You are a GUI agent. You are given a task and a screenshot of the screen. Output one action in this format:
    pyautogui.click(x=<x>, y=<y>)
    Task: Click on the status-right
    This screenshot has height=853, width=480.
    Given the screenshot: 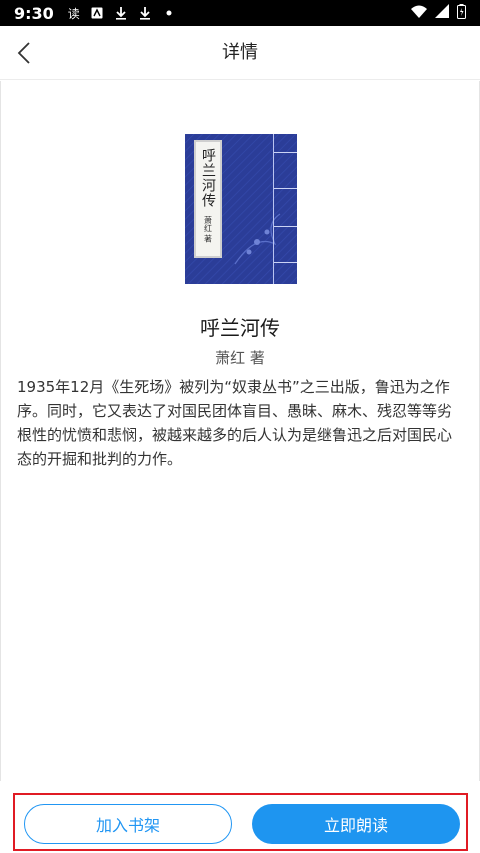 What is the action you would take?
    pyautogui.click(x=438, y=13)
    